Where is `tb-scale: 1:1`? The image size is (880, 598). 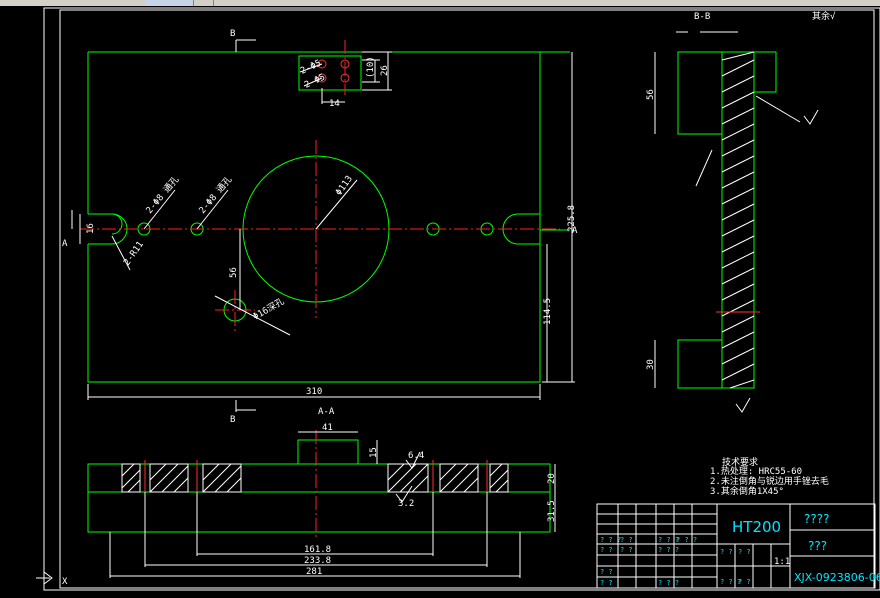 tb-scale: 1:1 is located at coordinates (782, 562).